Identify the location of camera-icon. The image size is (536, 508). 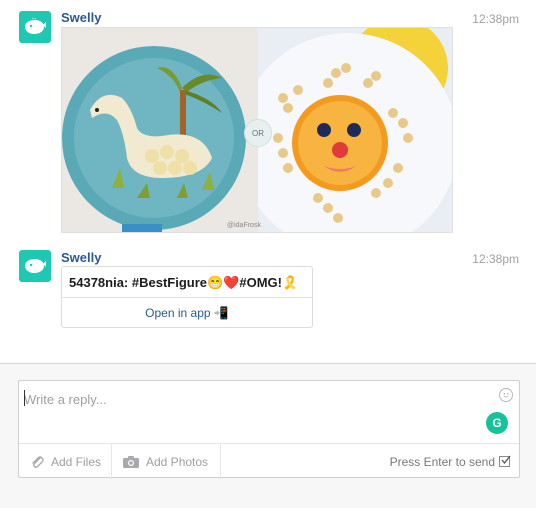
(131, 461).